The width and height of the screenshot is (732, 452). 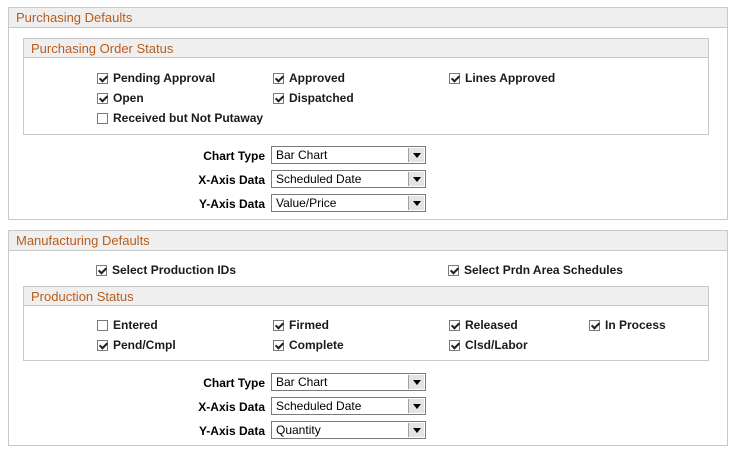 I want to click on checkbox-released: Released, so click(x=483, y=325).